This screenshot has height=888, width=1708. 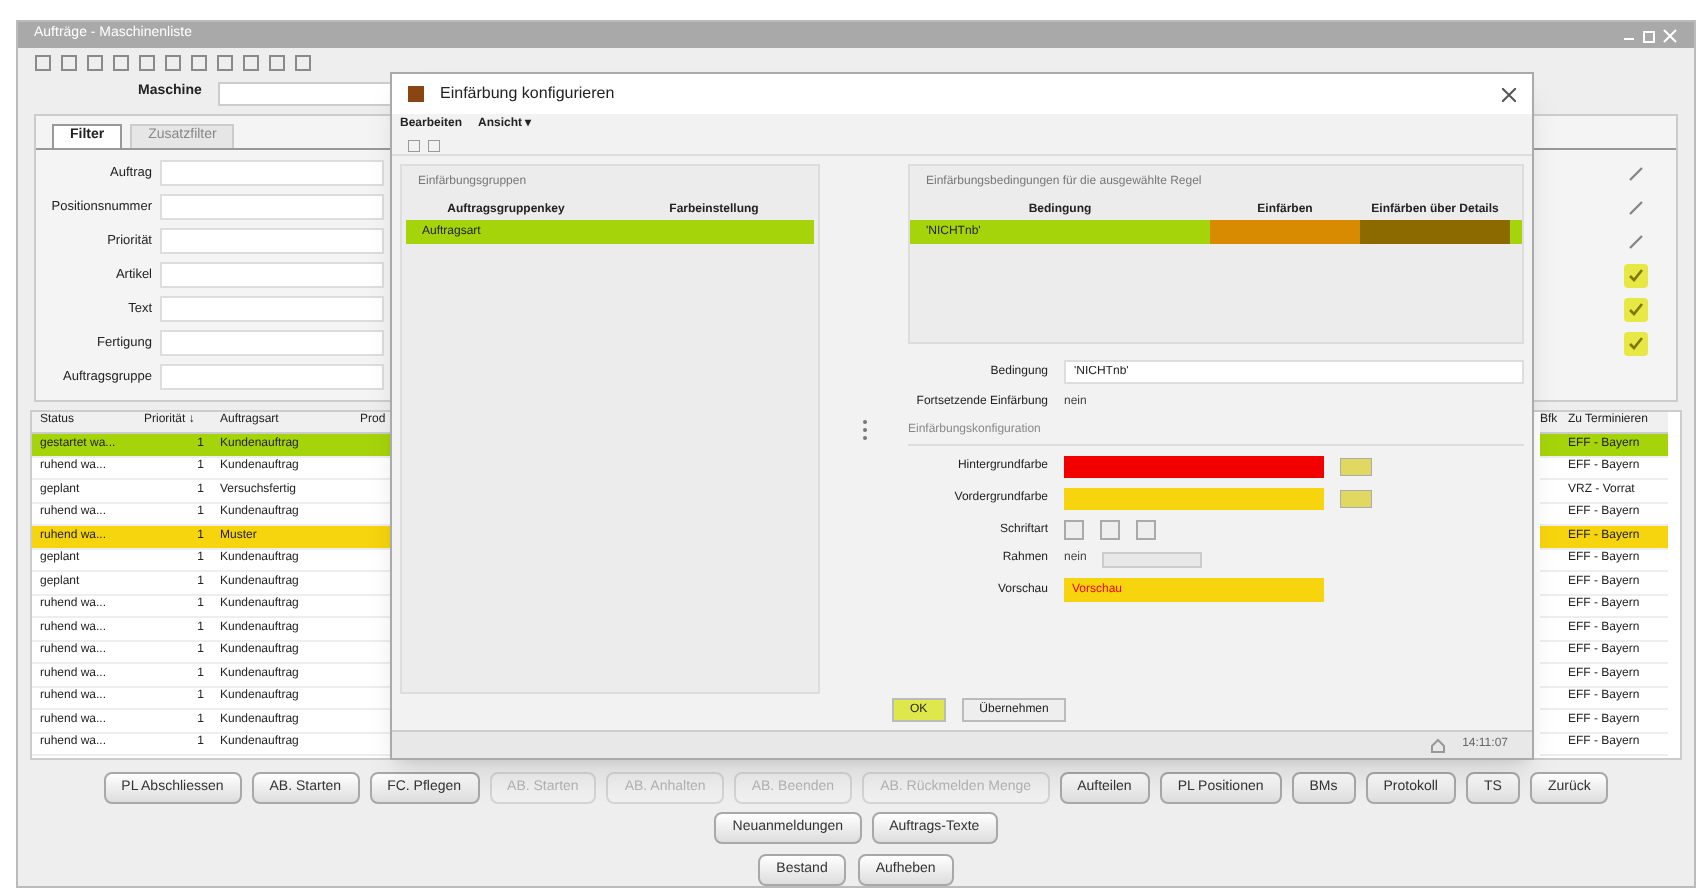 What do you see at coordinates (1194, 499) in the screenshot?
I see `foreground-color-bar` at bounding box center [1194, 499].